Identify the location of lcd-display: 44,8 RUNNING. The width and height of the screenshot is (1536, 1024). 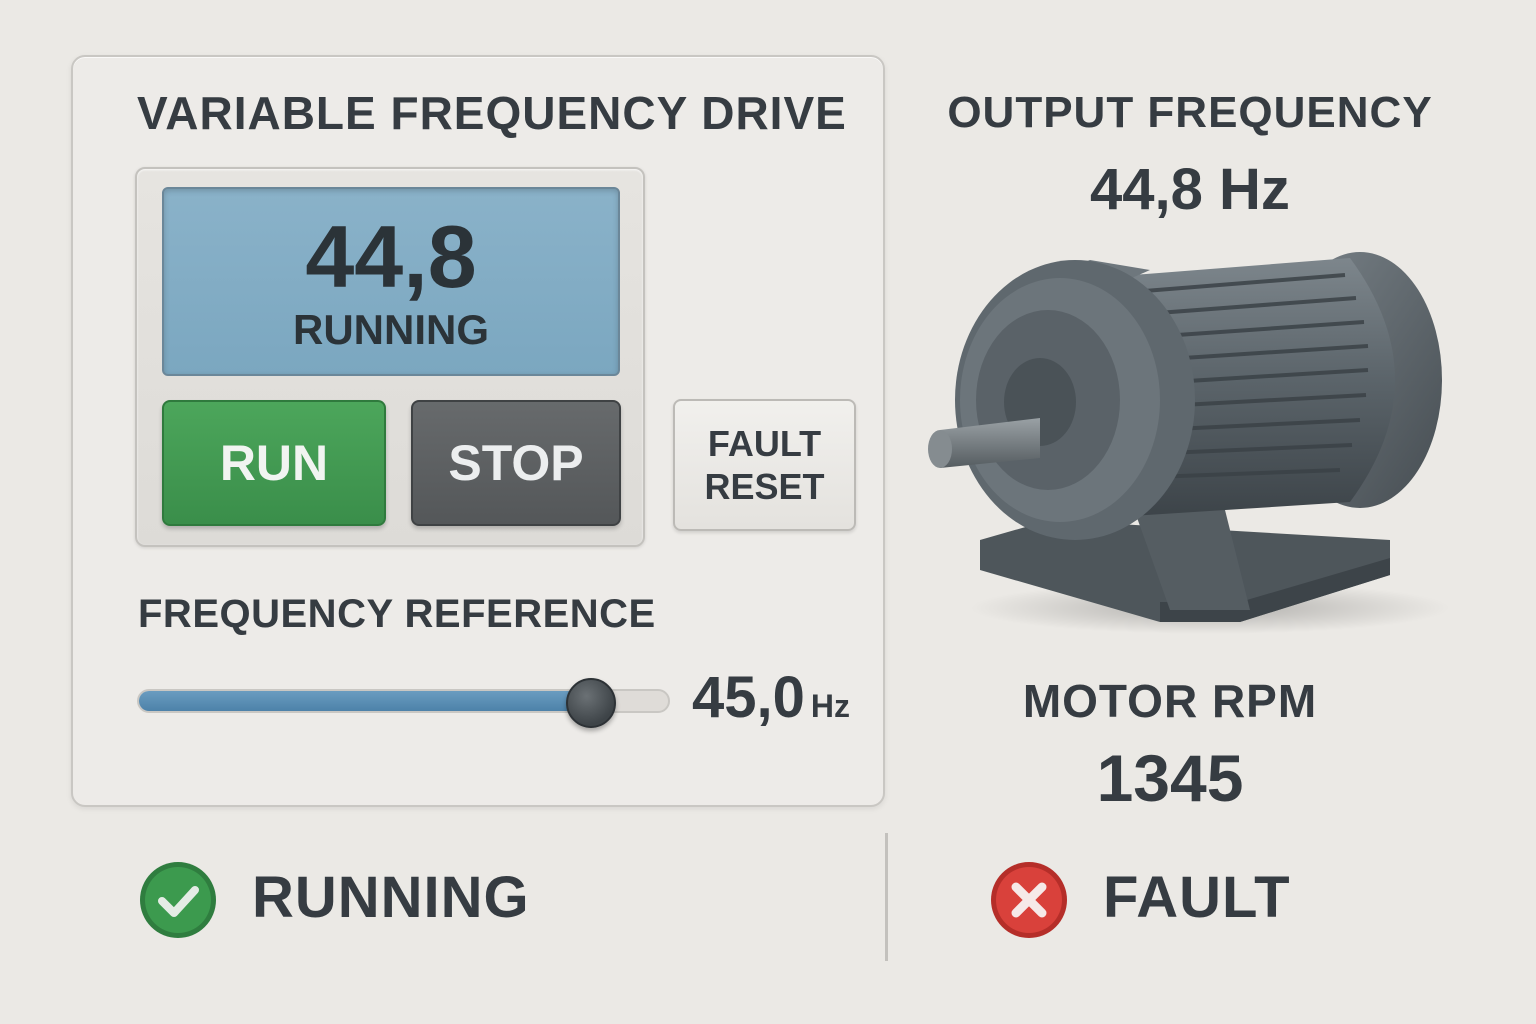
(391, 281).